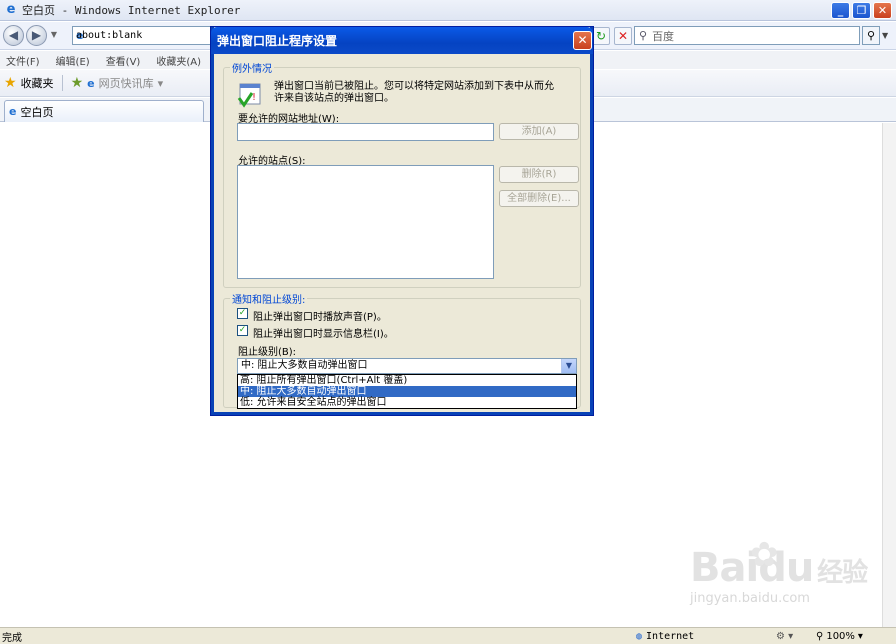 The height and width of the screenshot is (644, 896). Describe the element at coordinates (267, 352) in the screenshot. I see `blocking-level-label: 阻止级别(B):` at that location.